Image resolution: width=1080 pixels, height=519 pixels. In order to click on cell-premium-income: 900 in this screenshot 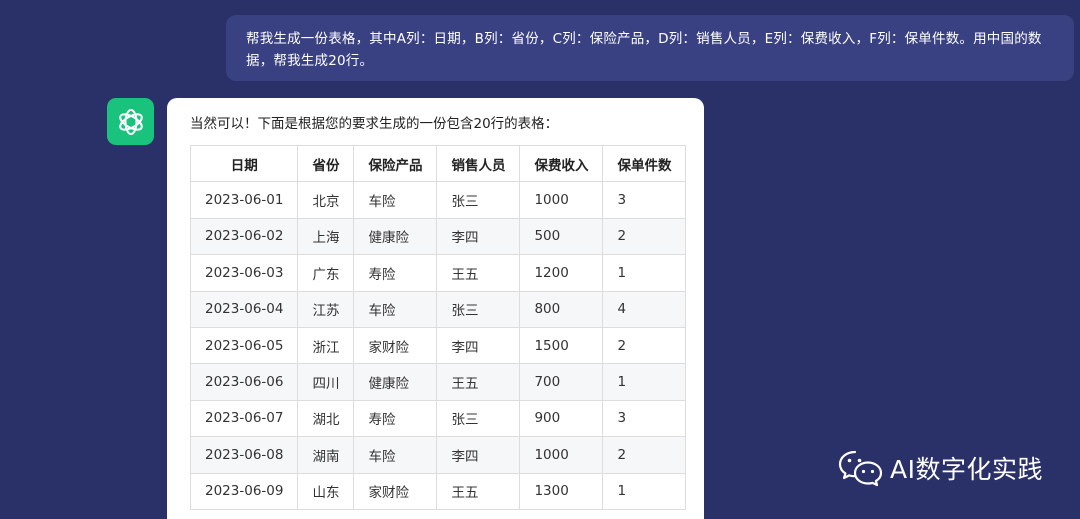, I will do `click(561, 418)`.